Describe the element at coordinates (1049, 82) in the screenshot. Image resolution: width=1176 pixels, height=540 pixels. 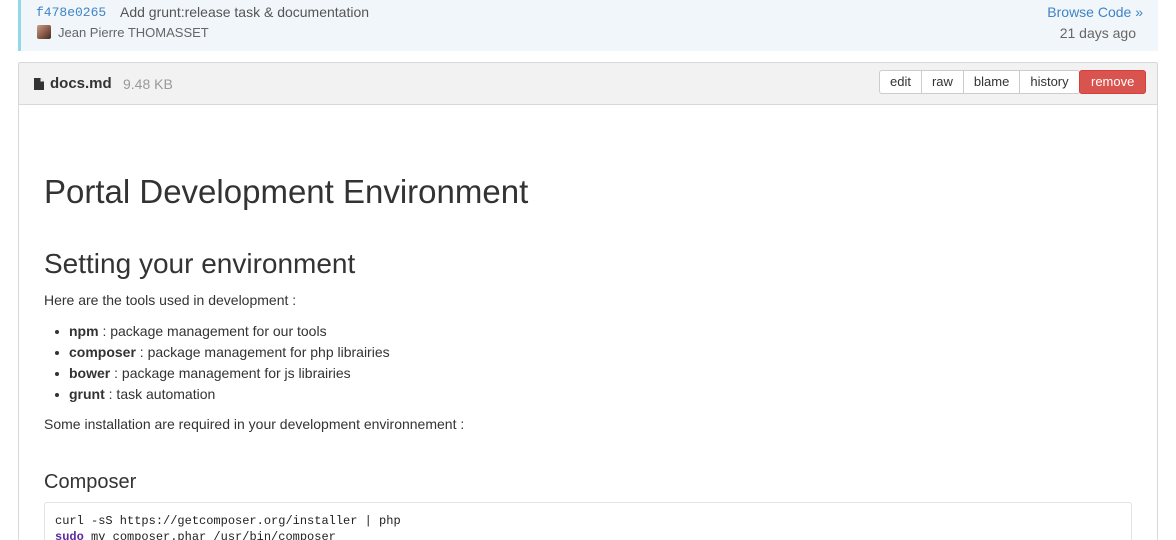
I see `history-button: history` at that location.